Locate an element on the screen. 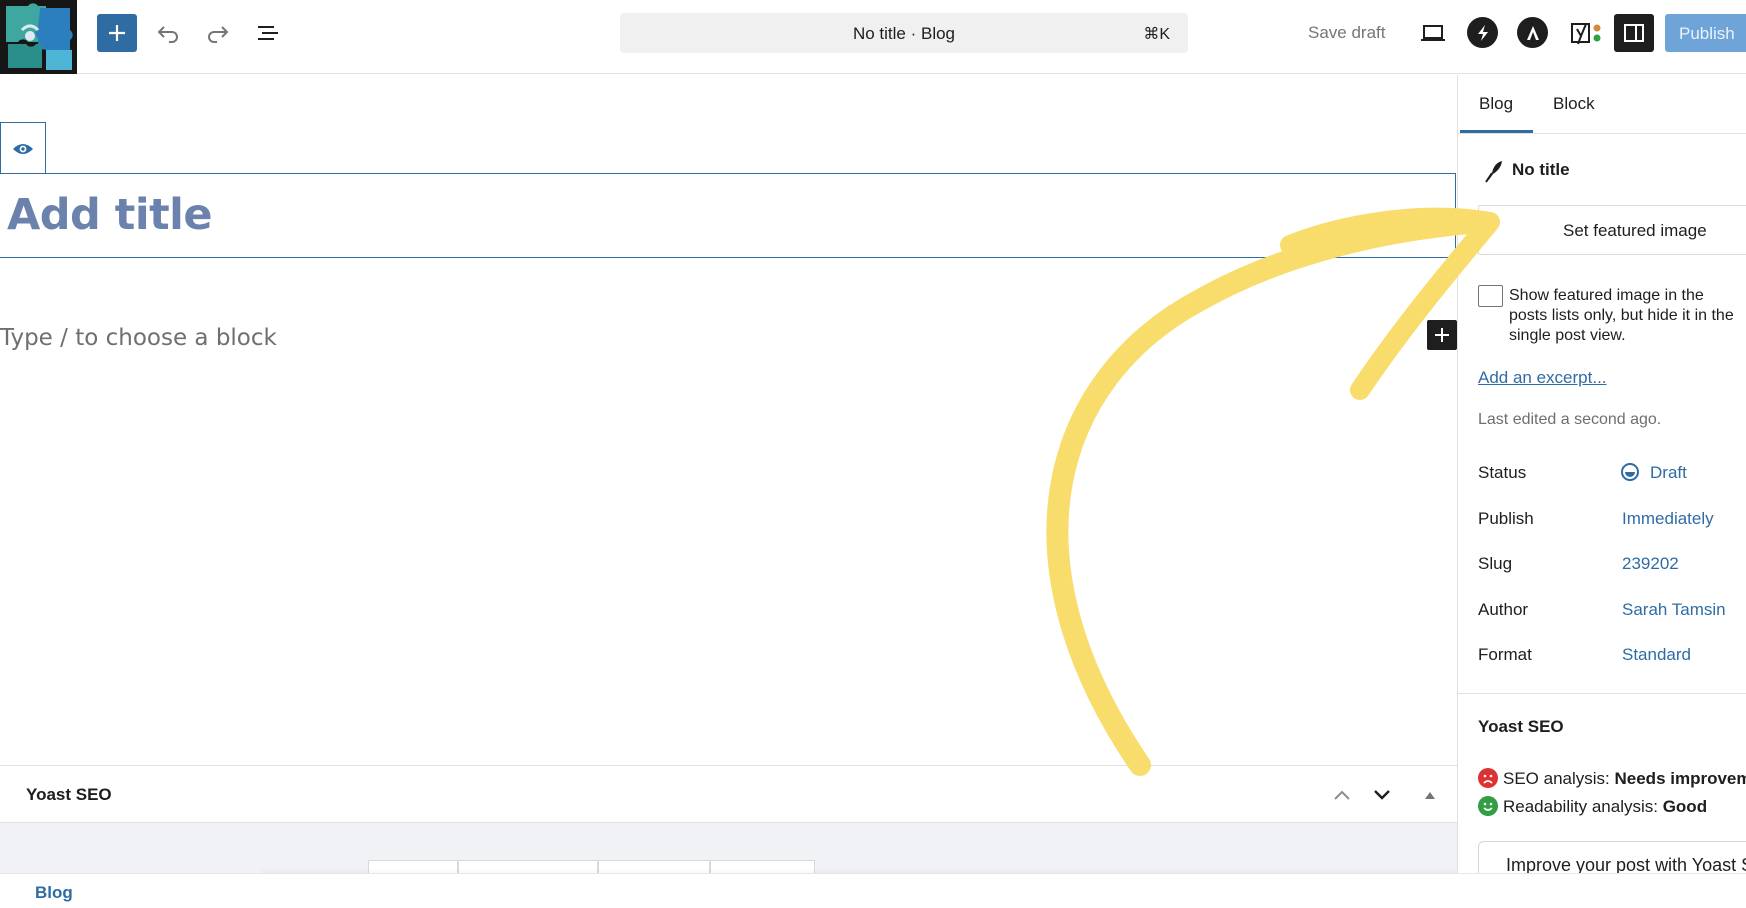  post-title-label: No title is located at coordinates (1541, 169).